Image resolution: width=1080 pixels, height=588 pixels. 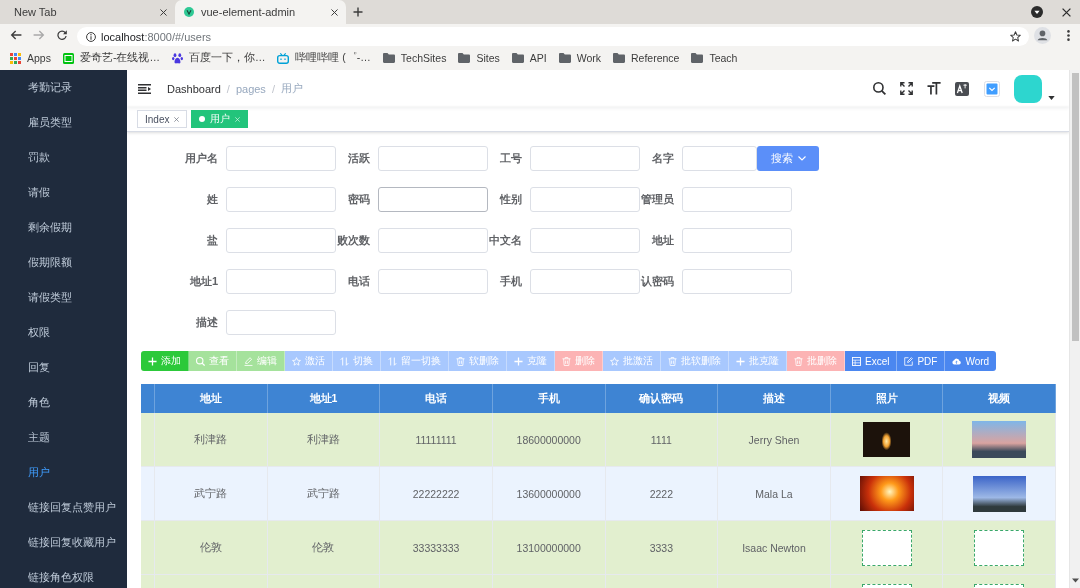 What do you see at coordinates (16, 35) in the screenshot?
I see `back-icon` at bounding box center [16, 35].